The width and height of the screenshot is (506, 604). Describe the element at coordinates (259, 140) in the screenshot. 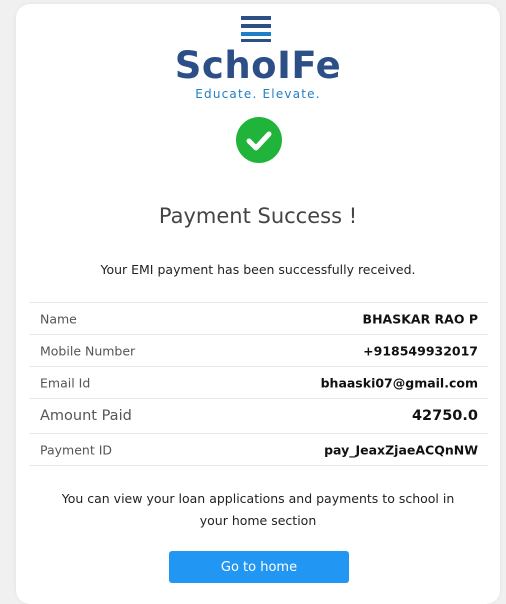

I see `success-check-icon` at that location.